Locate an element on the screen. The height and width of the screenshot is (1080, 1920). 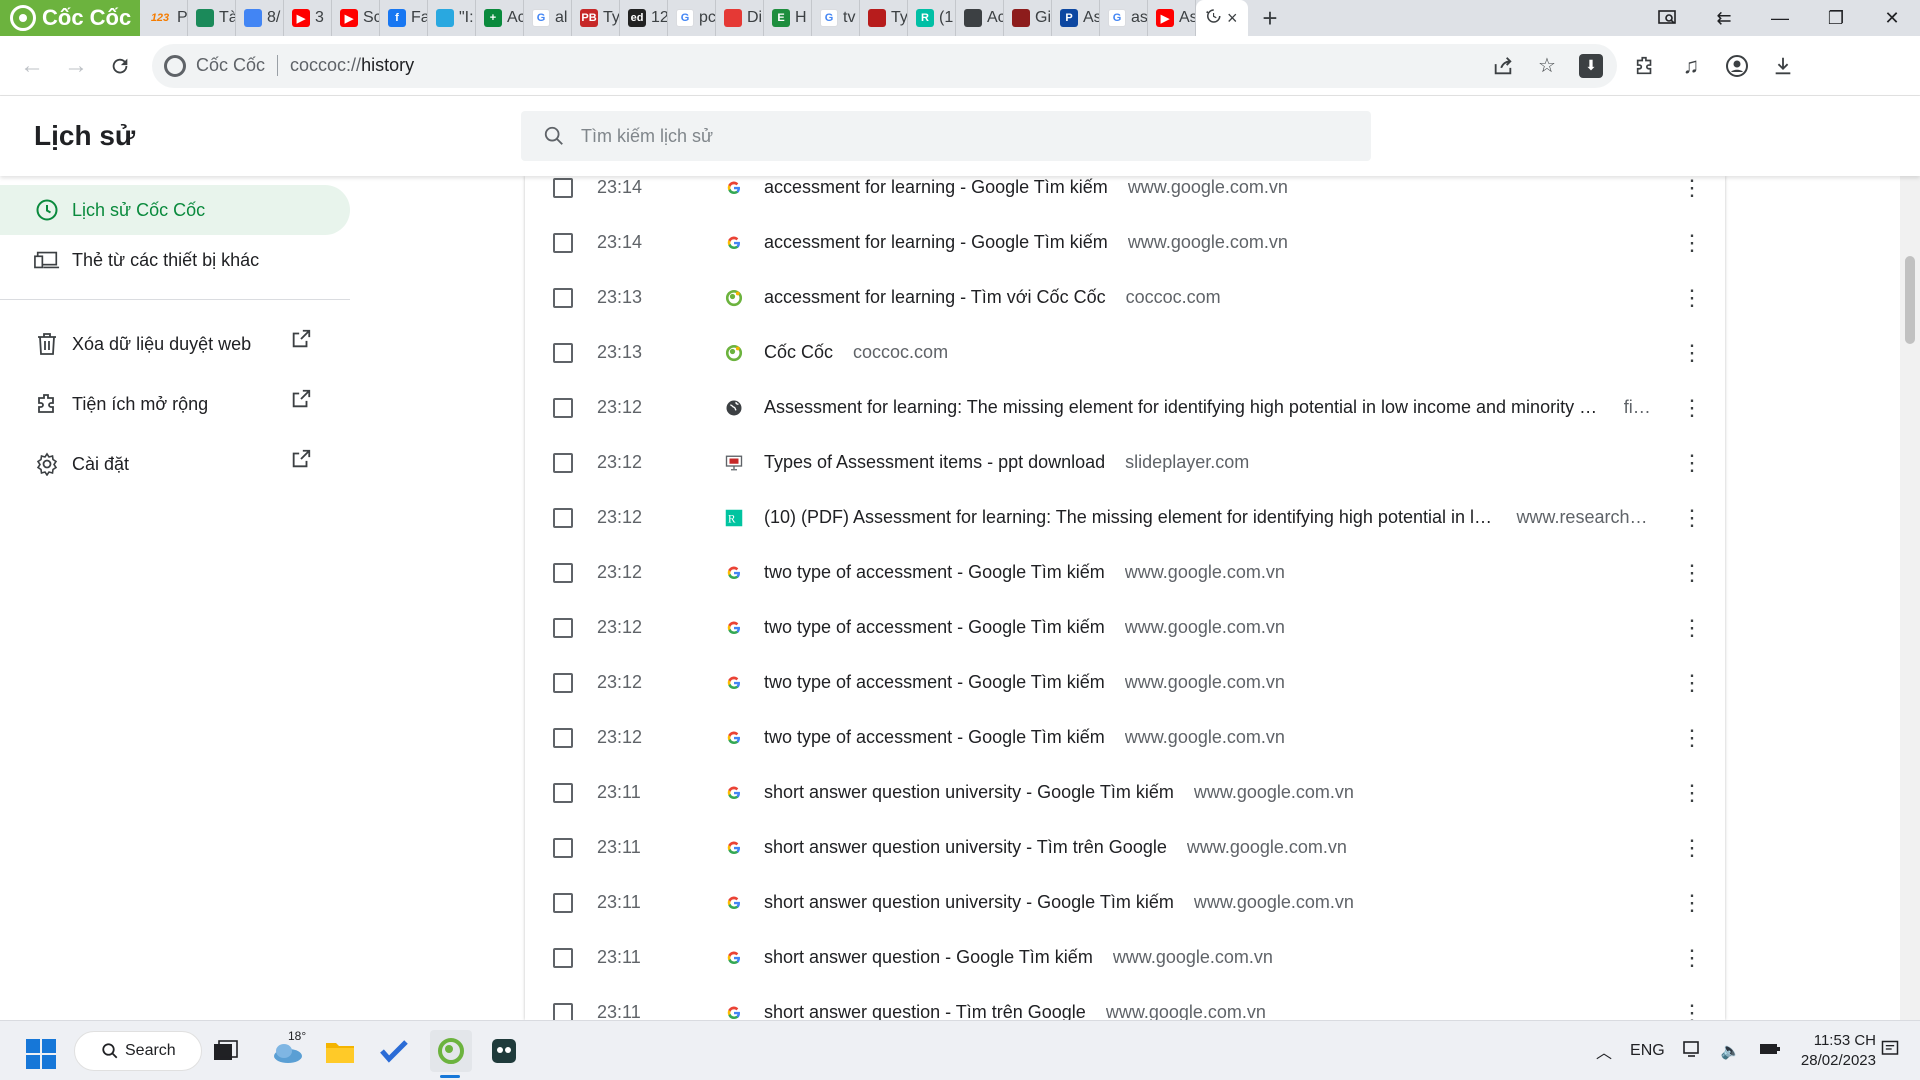
notification-icon is located at coordinates (1890, 1052).